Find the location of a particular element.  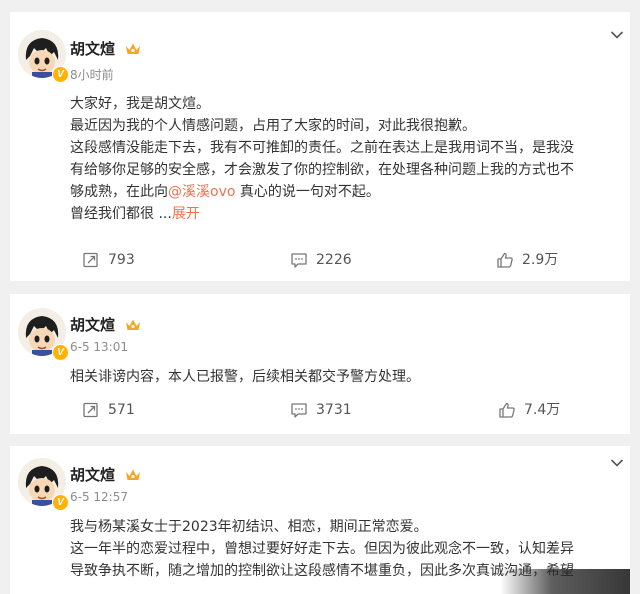

post-body: 相关诽谤内容，本人已报警，后续相关都交予警方处理。 is located at coordinates (343, 377).